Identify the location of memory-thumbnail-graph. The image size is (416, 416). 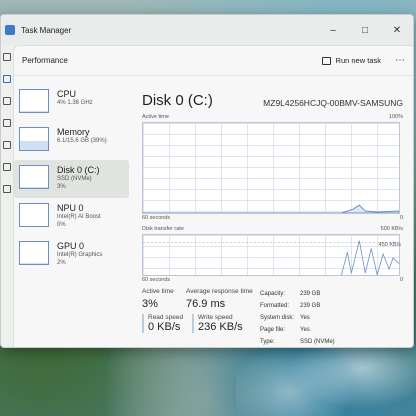
(34, 139).